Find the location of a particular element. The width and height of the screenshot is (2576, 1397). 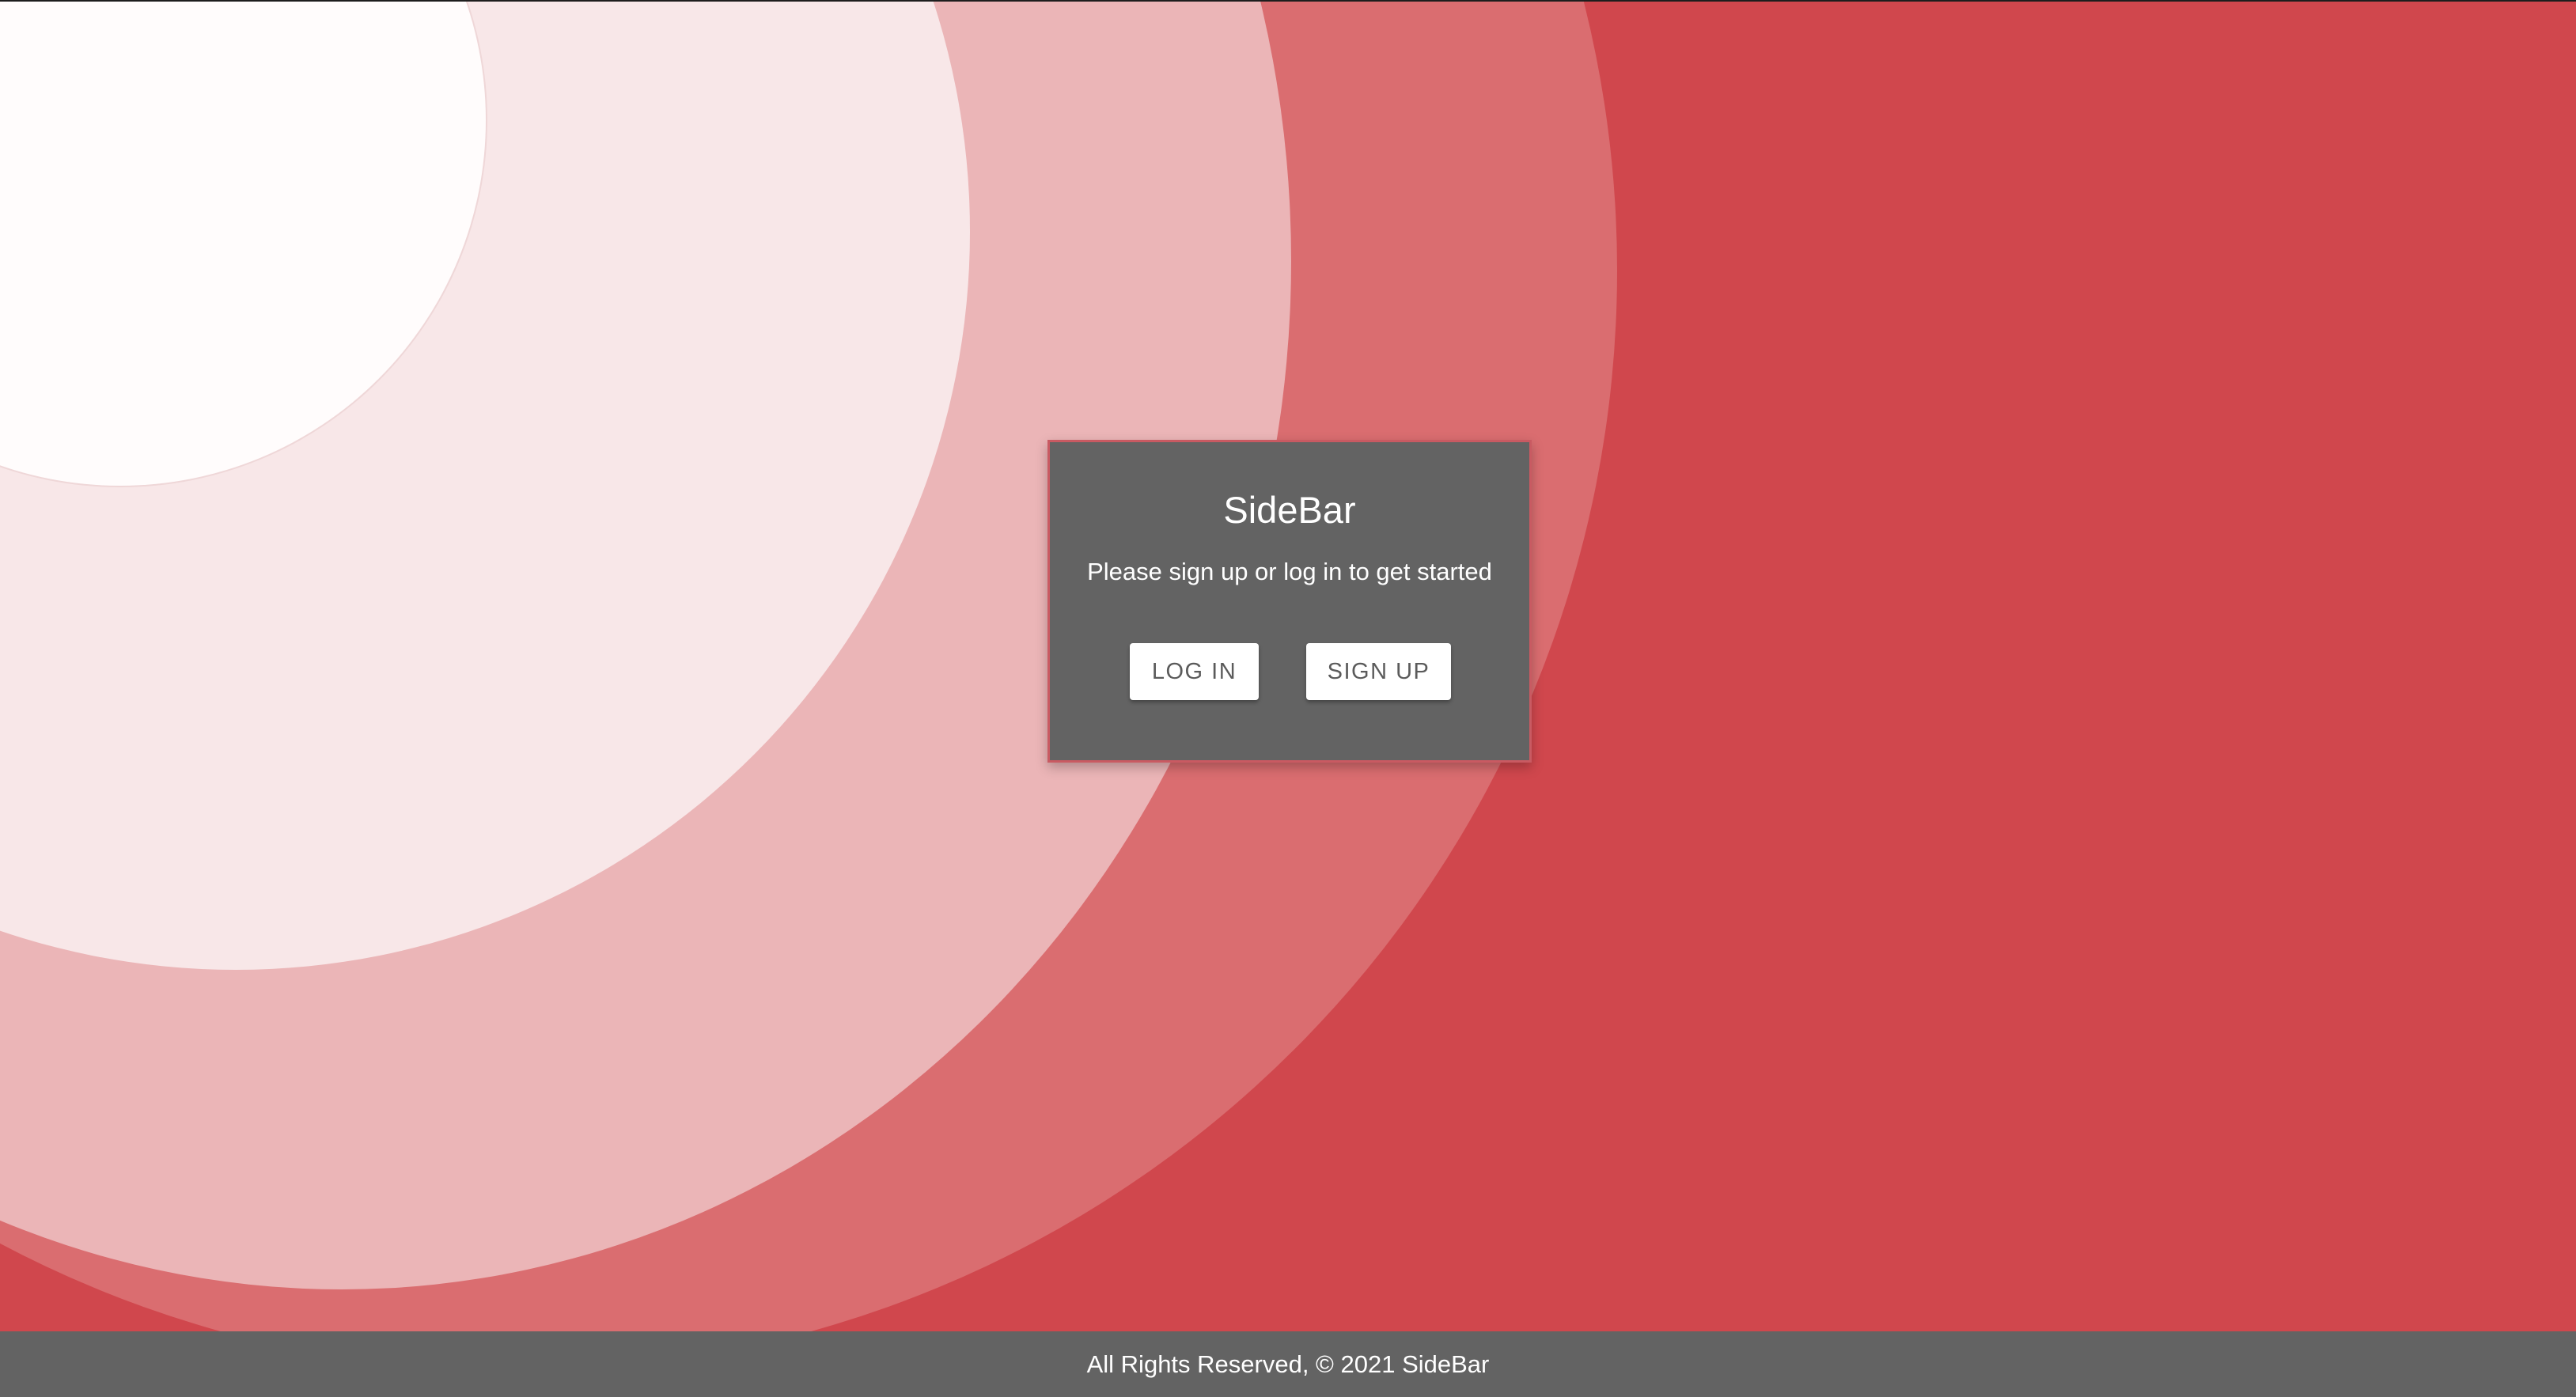

login-button: LOG IN is located at coordinates (1194, 671).